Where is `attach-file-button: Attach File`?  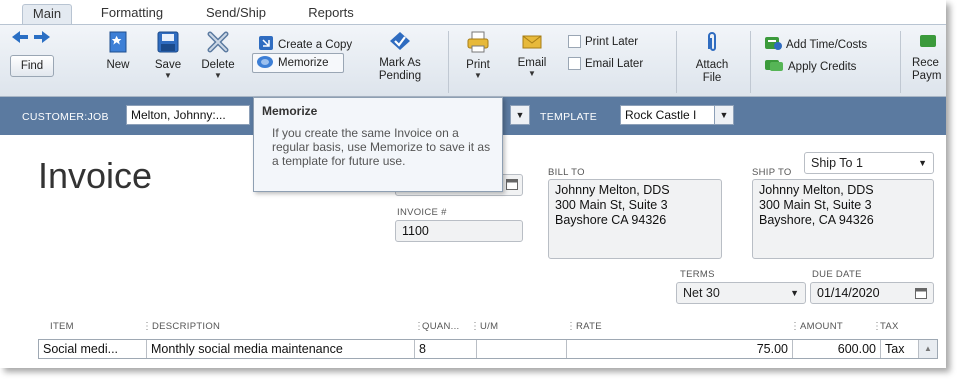 attach-file-button: Attach File is located at coordinates (712, 58).